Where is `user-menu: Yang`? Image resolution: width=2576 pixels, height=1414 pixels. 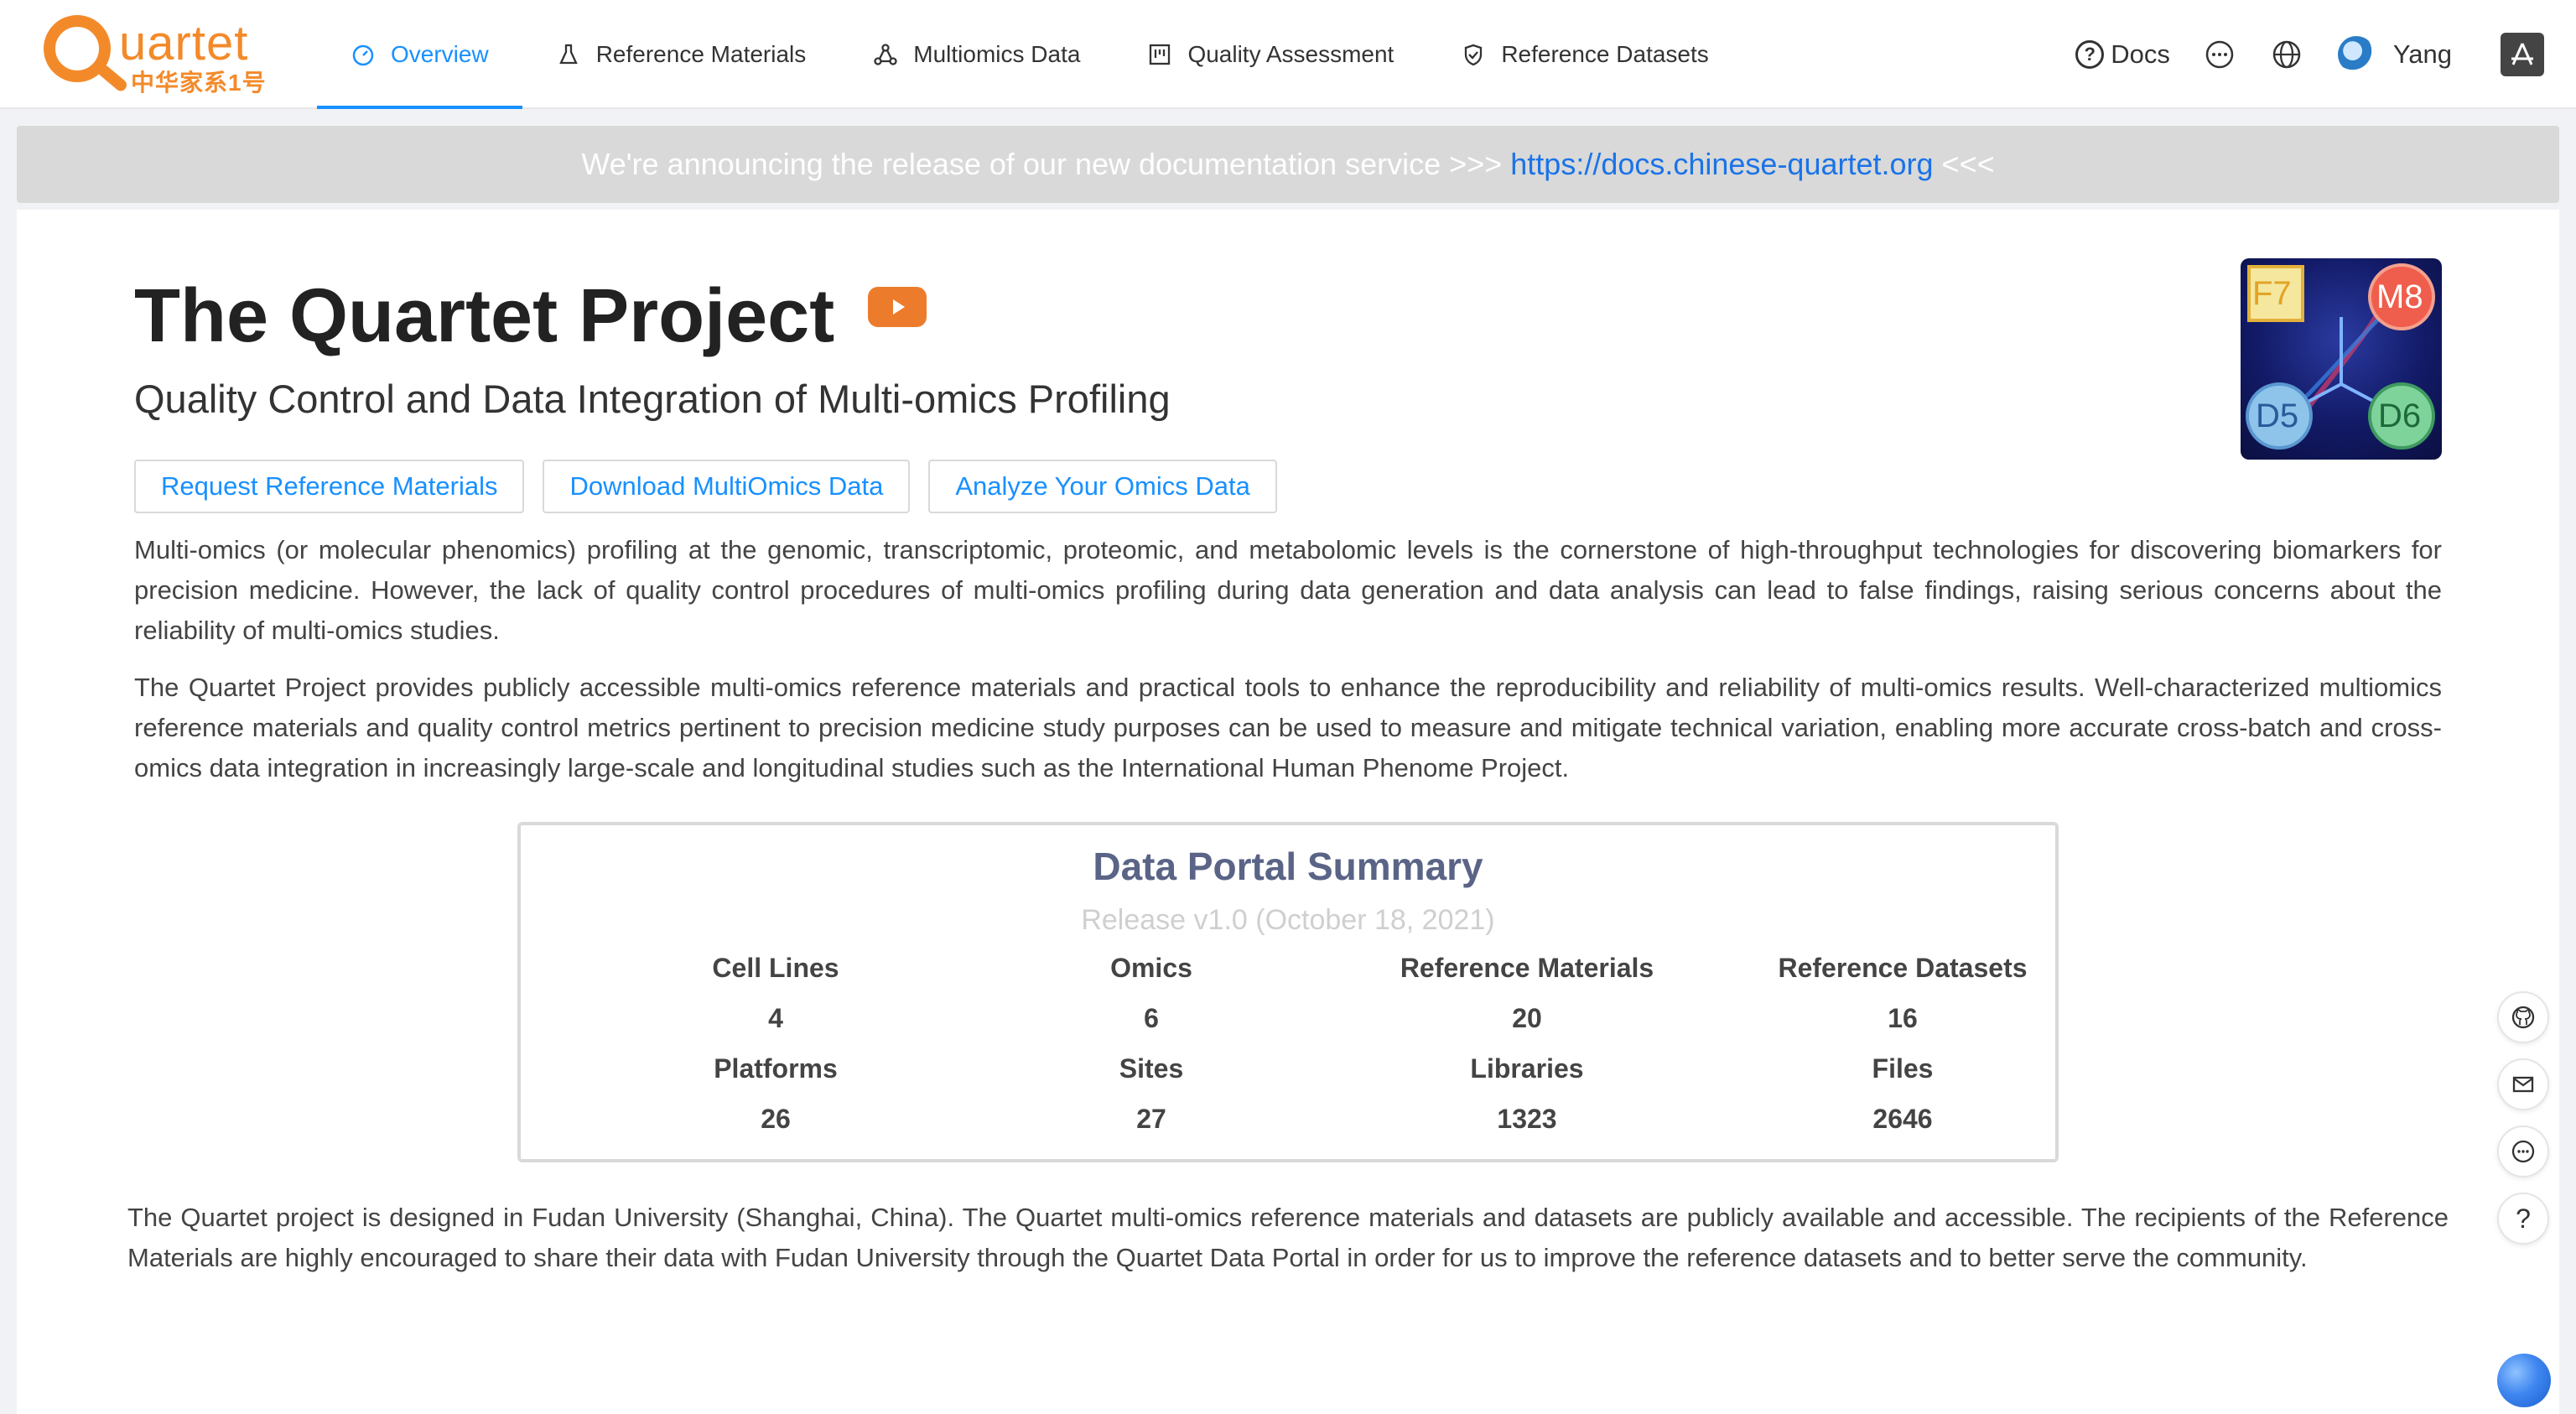
user-menu: Yang is located at coordinates (2394, 54).